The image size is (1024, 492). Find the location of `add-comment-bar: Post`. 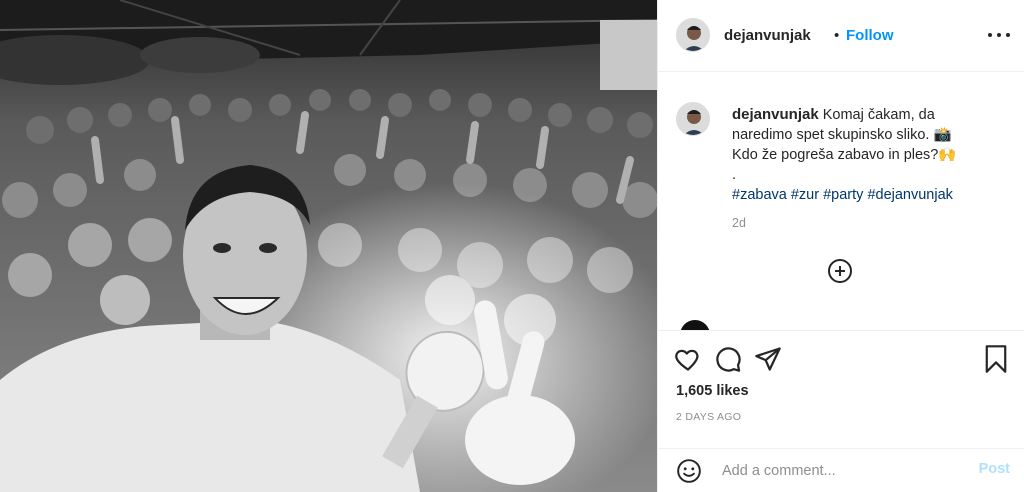

add-comment-bar: Post is located at coordinates (841, 470).